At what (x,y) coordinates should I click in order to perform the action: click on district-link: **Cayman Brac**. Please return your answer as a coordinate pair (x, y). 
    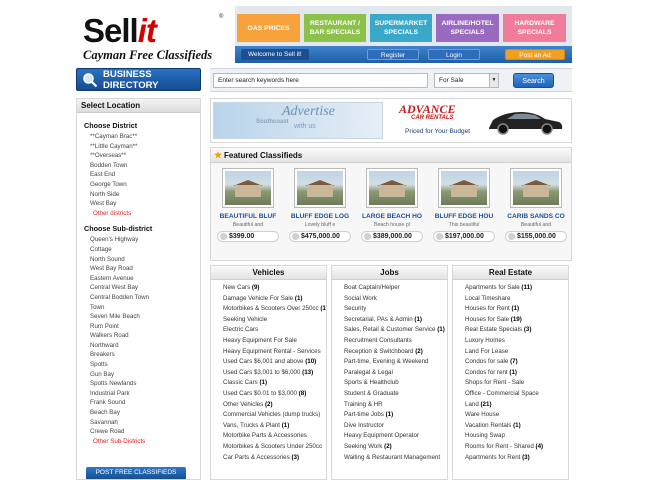
    Looking at the image, I should click on (145, 137).